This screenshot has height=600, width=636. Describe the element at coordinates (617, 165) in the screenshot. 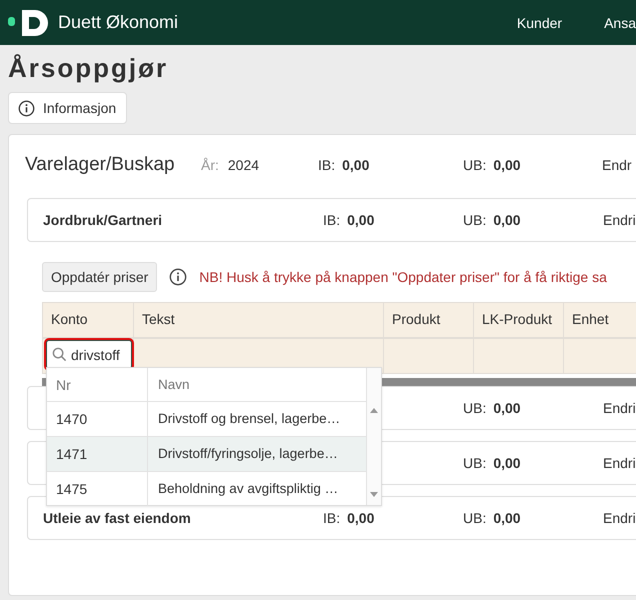

I see `change-label: Endr` at that location.